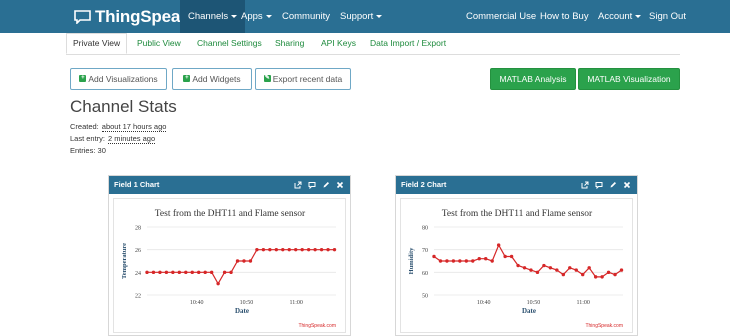 This screenshot has width=730, height=336. Describe the element at coordinates (629, 79) in the screenshot. I see `matlab-visualization-button: MATLAB Visualization` at that location.